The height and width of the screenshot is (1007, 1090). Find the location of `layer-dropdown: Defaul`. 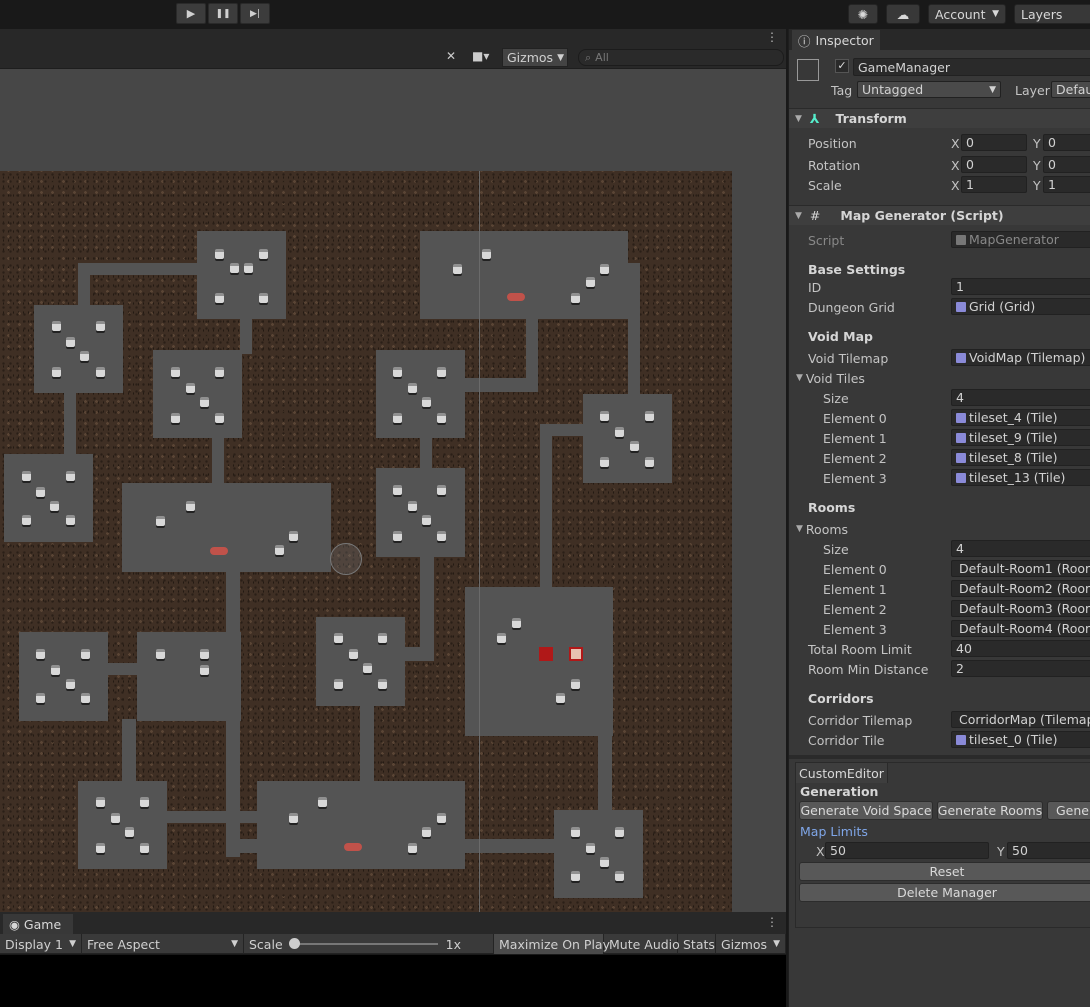

layer-dropdown: Defaul is located at coordinates (1070, 89).